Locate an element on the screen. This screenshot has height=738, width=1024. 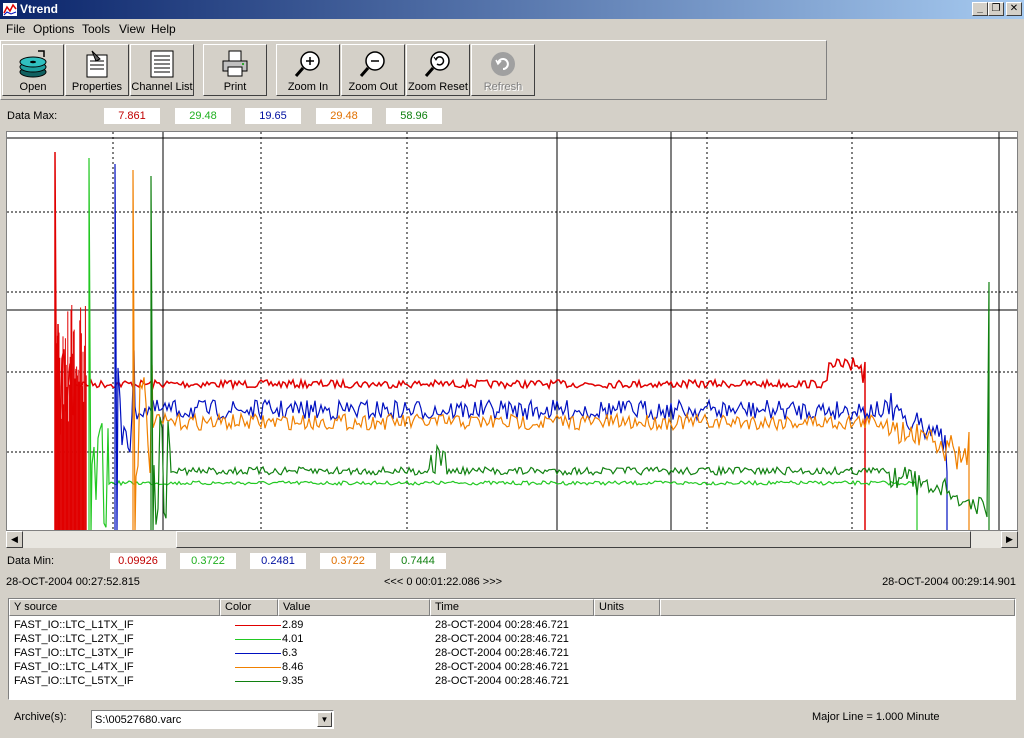
data-max-row: Data Max: 7.861 29.48 19.65 29.48 58.96 is located at coordinates (512, 117).